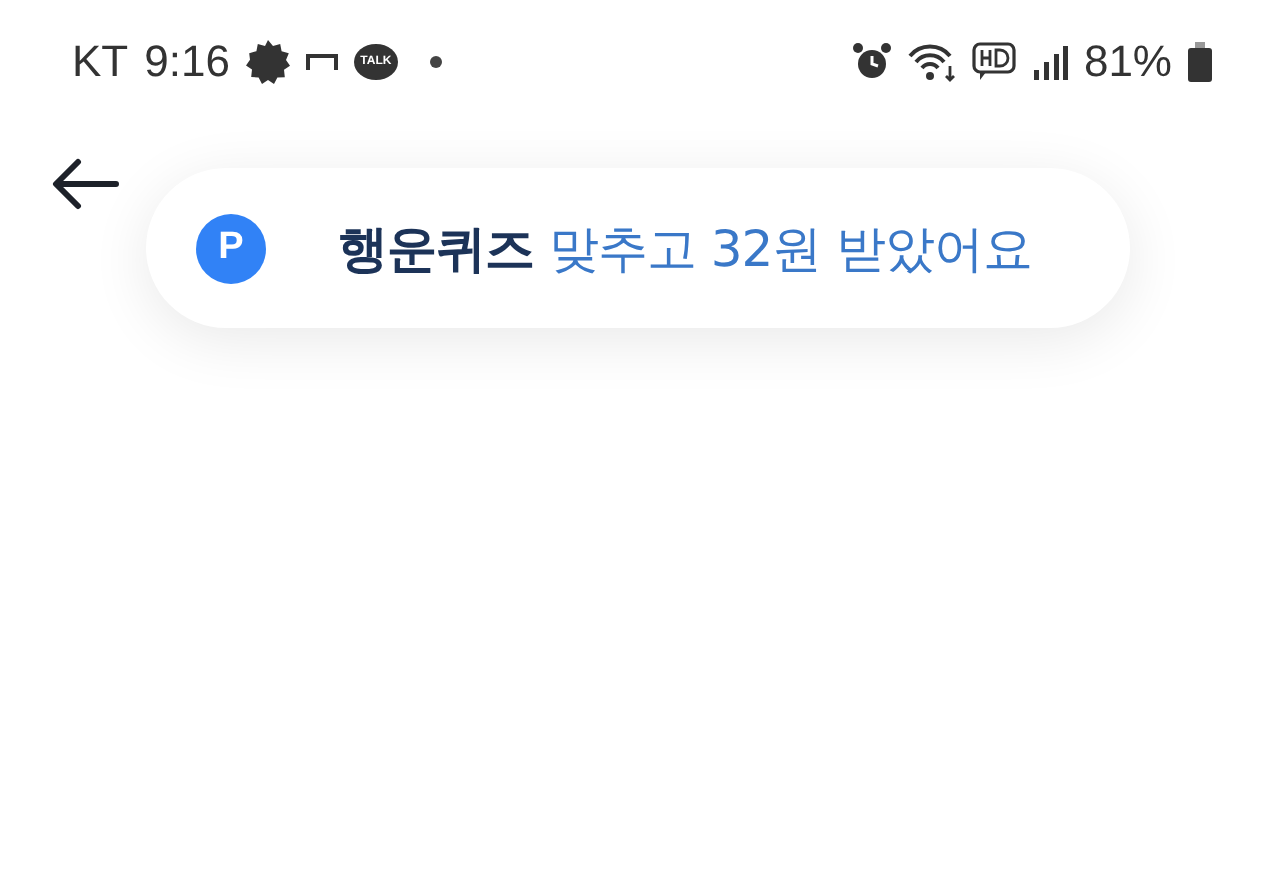 The image size is (1280, 880). I want to click on back-arrow-icon, so click(86, 184).